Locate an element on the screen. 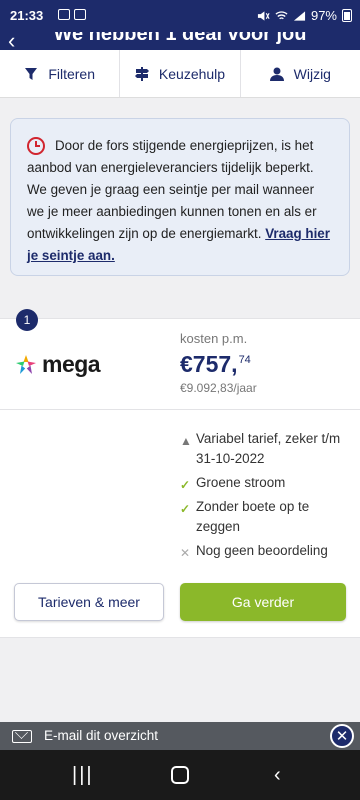 The height and width of the screenshot is (800, 360). home-icon is located at coordinates (180, 775).